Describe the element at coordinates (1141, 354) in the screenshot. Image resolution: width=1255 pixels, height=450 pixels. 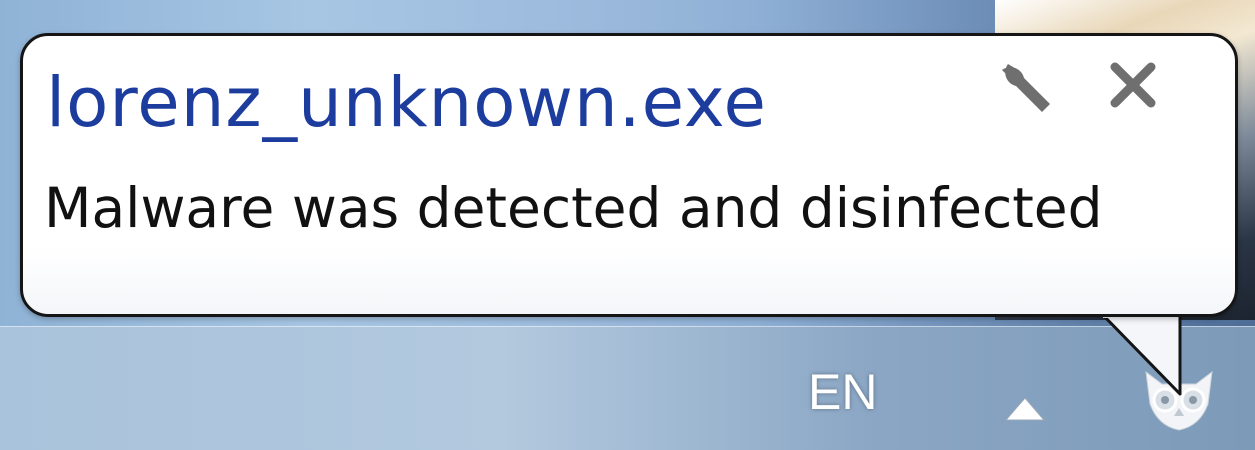
I see `balloon-tail` at that location.